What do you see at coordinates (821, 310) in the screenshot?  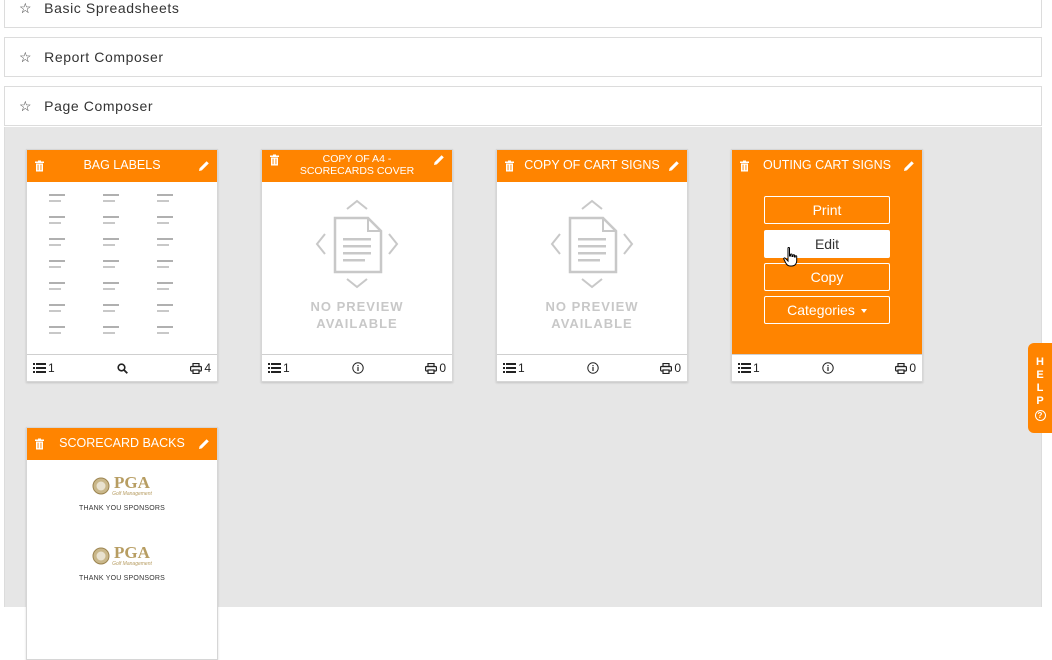 I see `categories-label: Categories` at bounding box center [821, 310].